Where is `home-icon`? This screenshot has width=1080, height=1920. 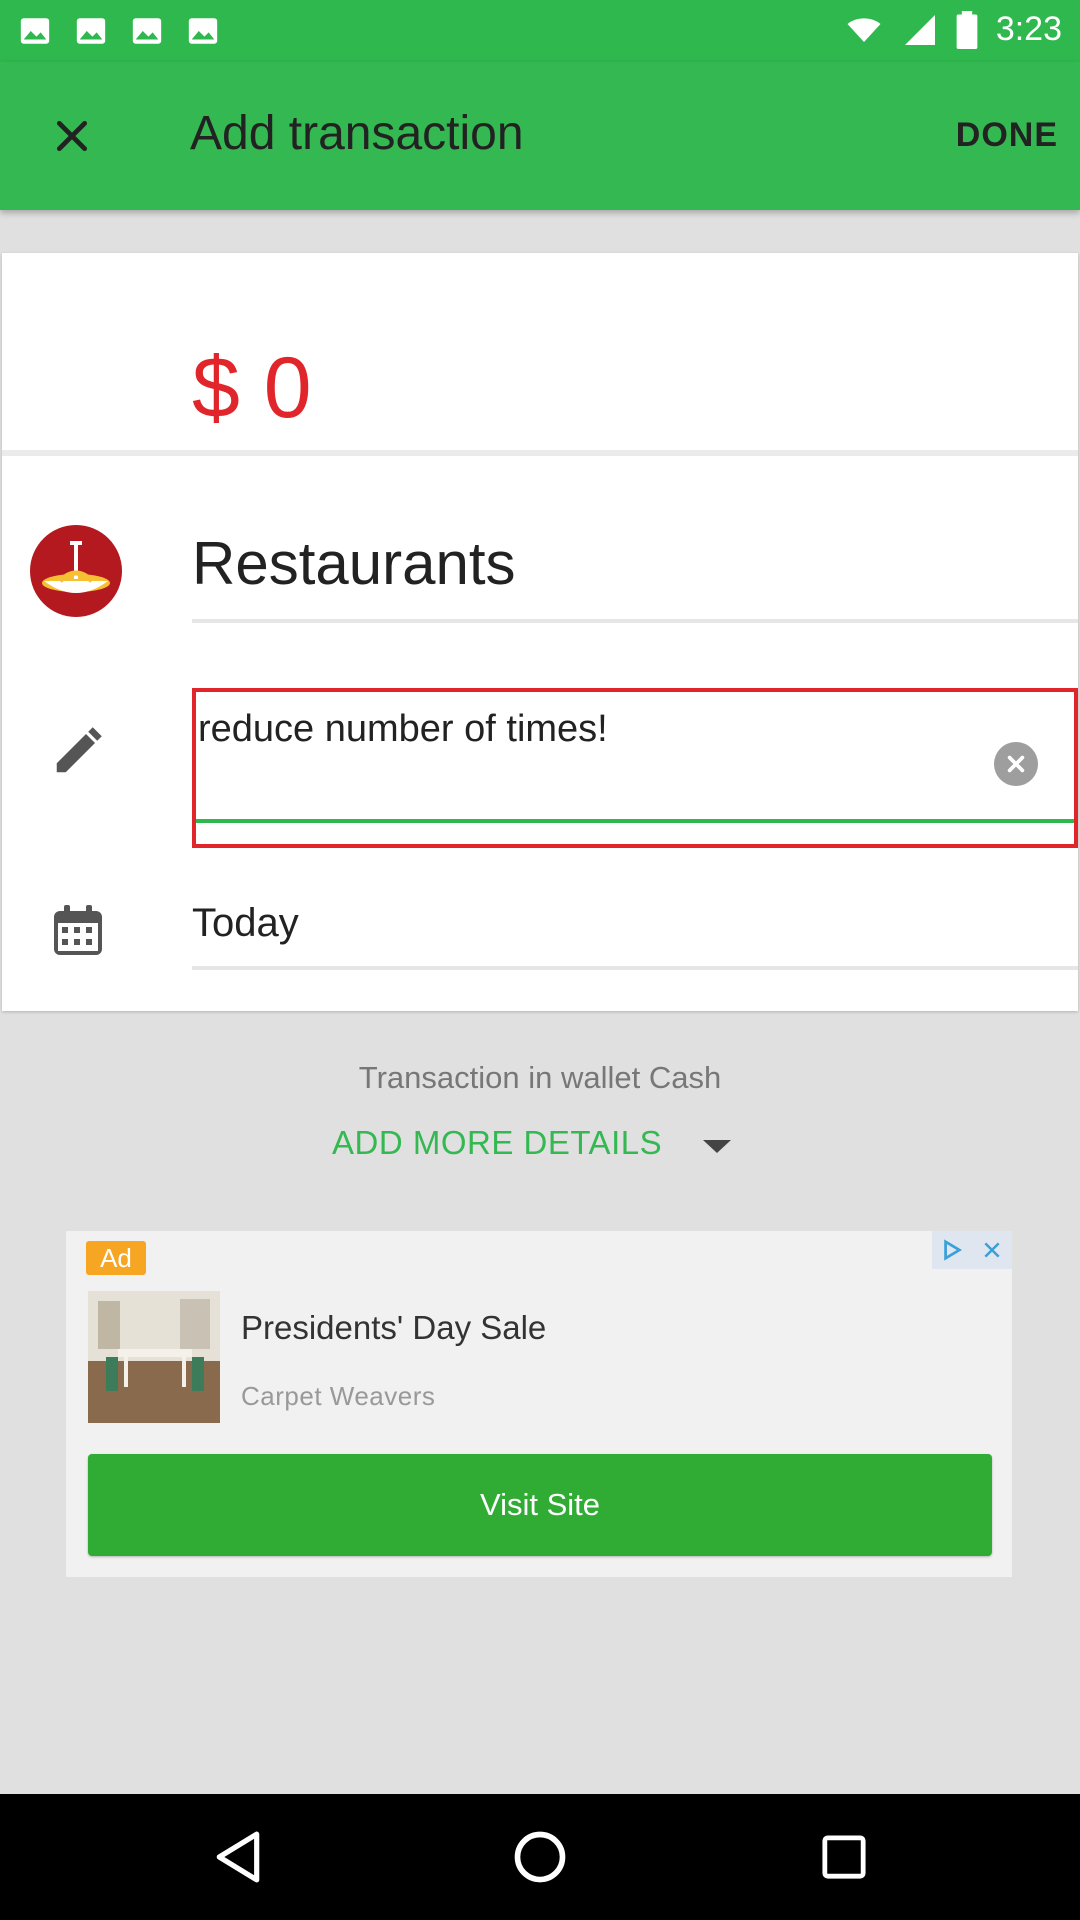 home-icon is located at coordinates (540, 1857).